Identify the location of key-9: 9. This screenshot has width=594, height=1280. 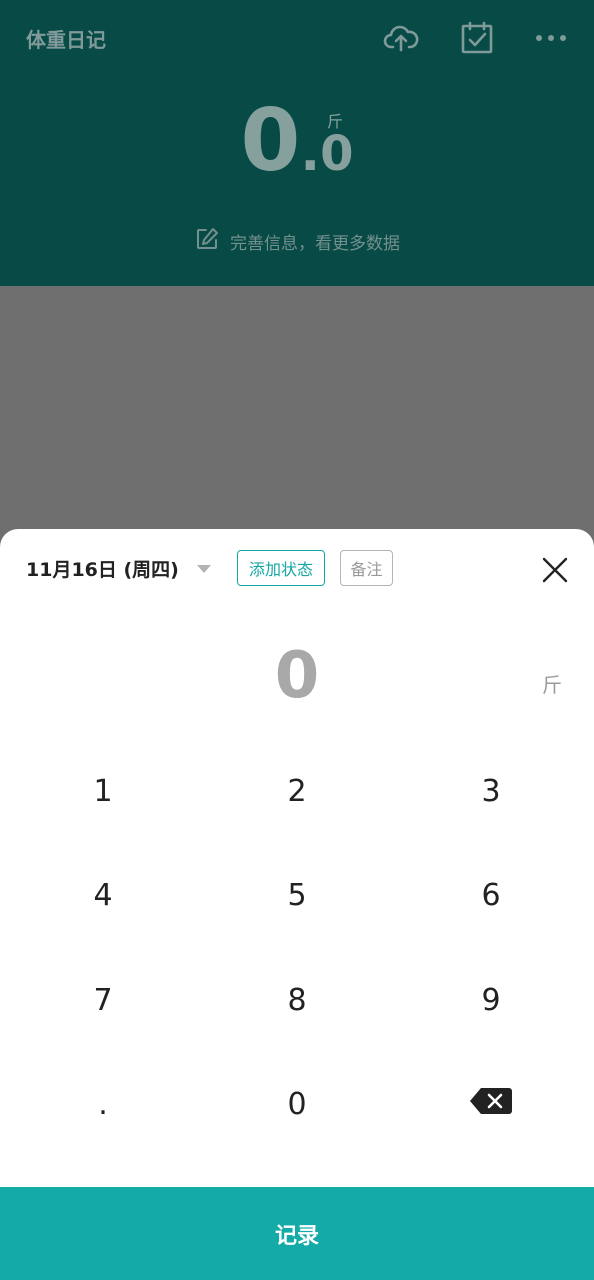
(491, 1000).